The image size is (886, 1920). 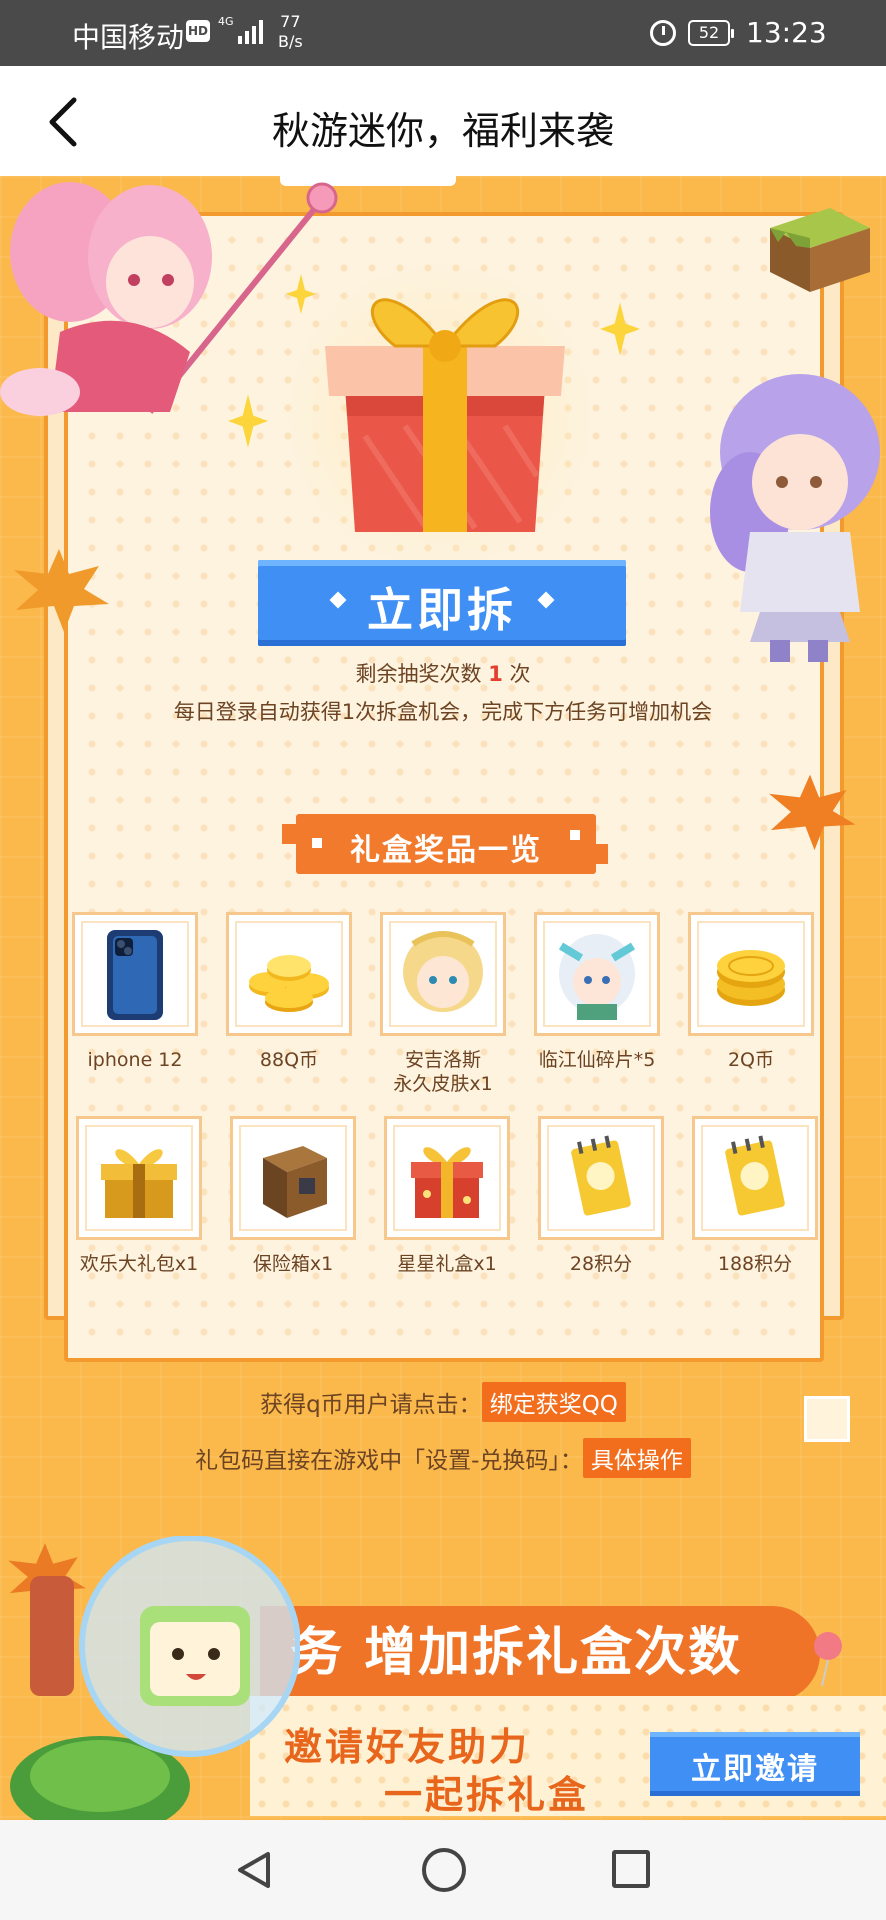 I want to click on remaining-draws: 剩余抽奖次数 1 次, so click(x=443, y=673).